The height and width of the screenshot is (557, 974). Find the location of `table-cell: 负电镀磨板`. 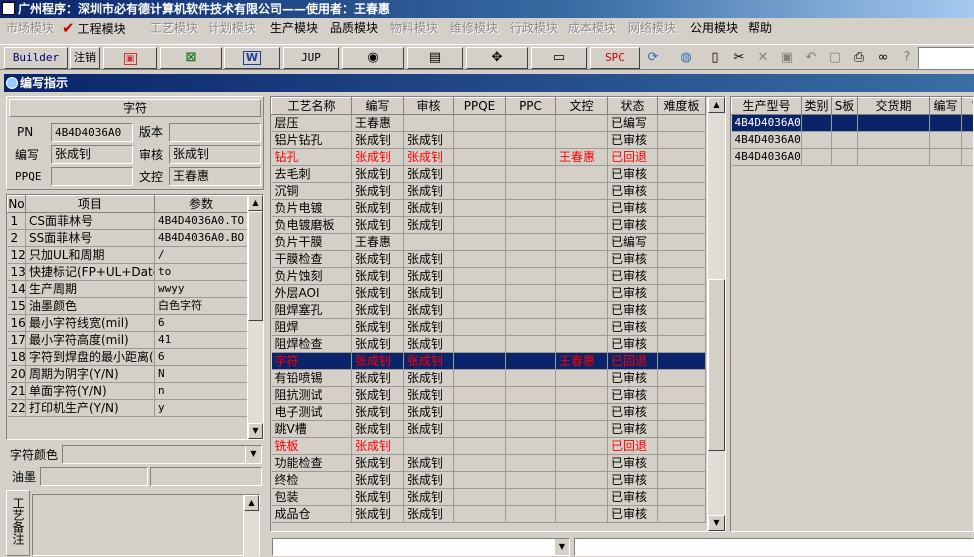

table-cell: 负电镀磨板 is located at coordinates (312, 225).